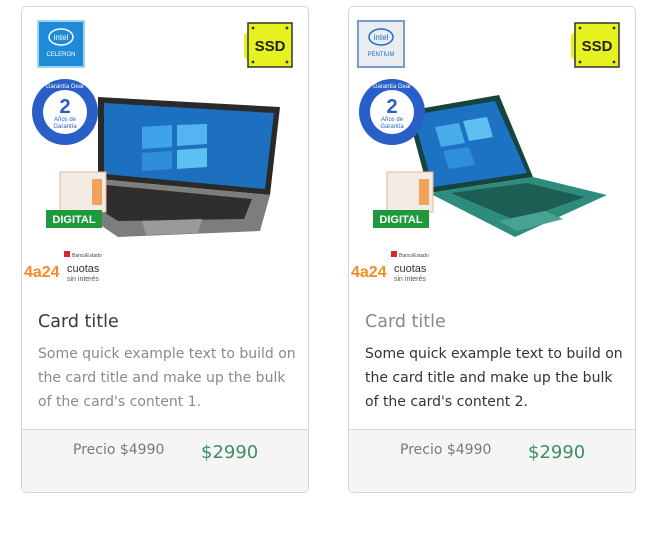  What do you see at coordinates (507, 166) in the screenshot?
I see `laptop-image` at bounding box center [507, 166].